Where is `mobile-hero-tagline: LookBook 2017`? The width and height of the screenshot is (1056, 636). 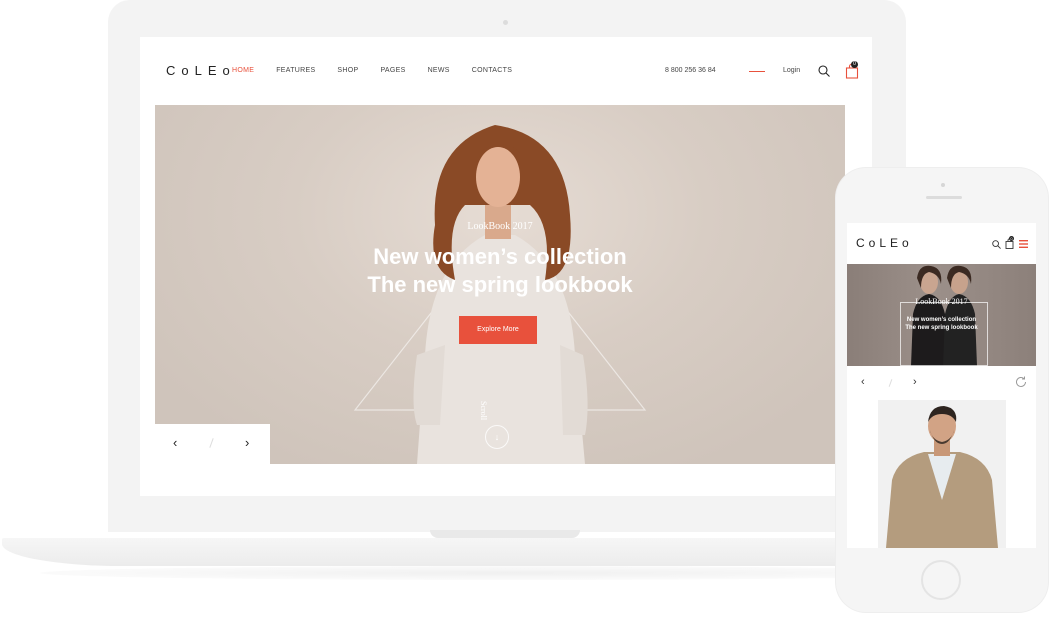
mobile-hero-tagline: LookBook 2017 is located at coordinates (941, 301).